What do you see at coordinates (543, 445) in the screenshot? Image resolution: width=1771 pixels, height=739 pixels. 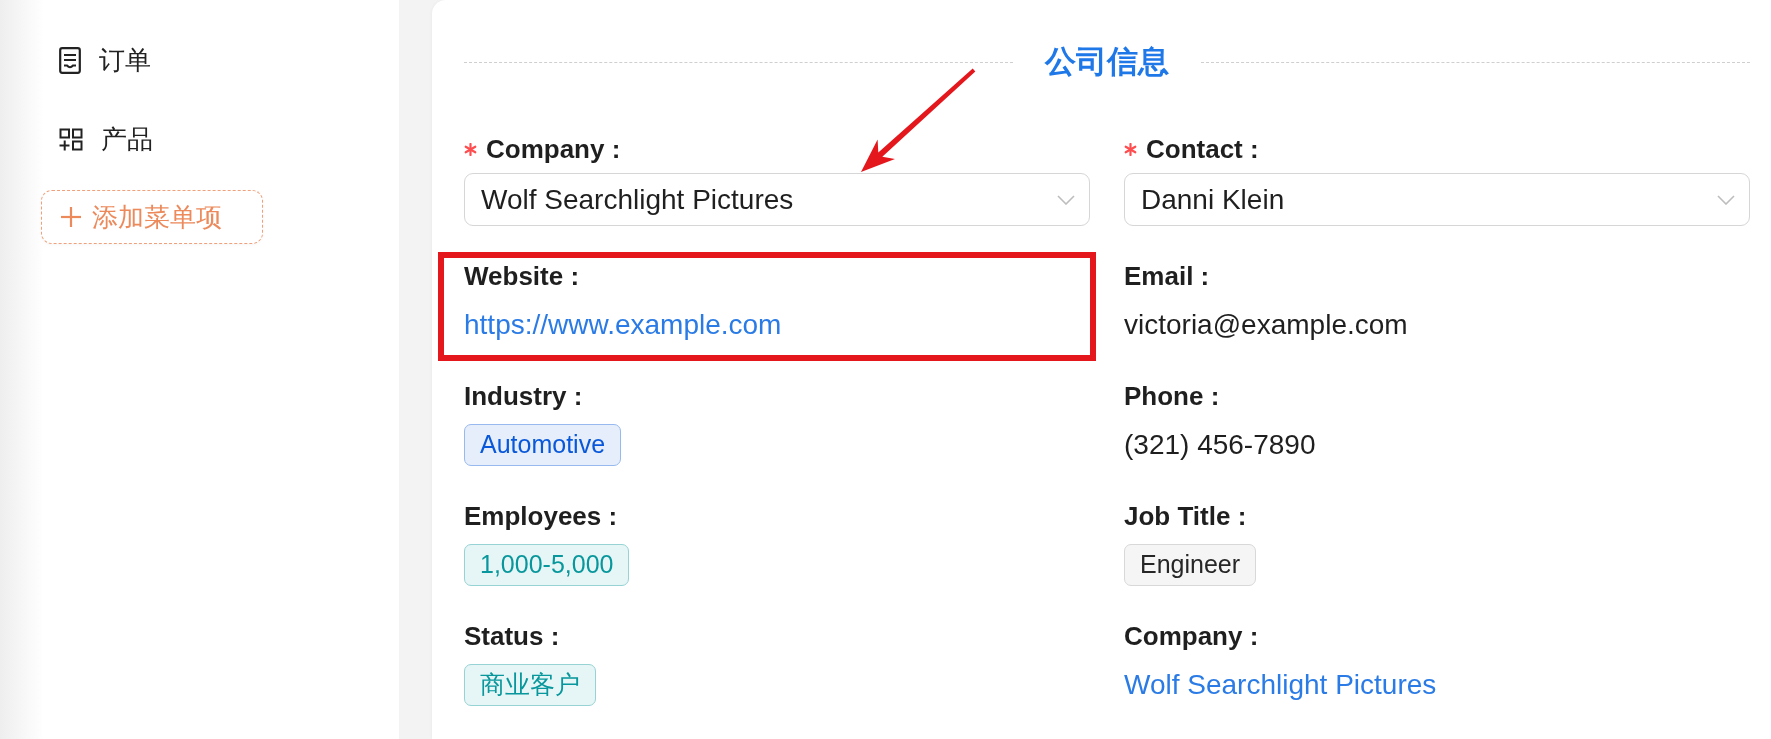 I see `tag: Automotive` at bounding box center [543, 445].